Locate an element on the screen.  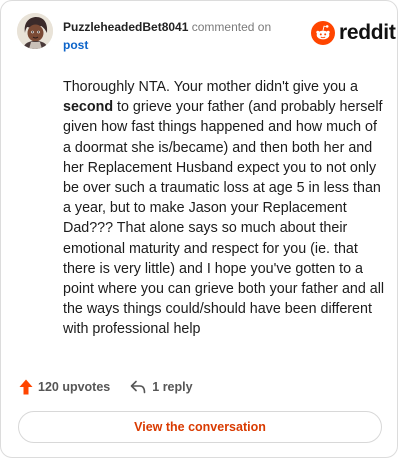
reddit-snoo-icon is located at coordinates (323, 33).